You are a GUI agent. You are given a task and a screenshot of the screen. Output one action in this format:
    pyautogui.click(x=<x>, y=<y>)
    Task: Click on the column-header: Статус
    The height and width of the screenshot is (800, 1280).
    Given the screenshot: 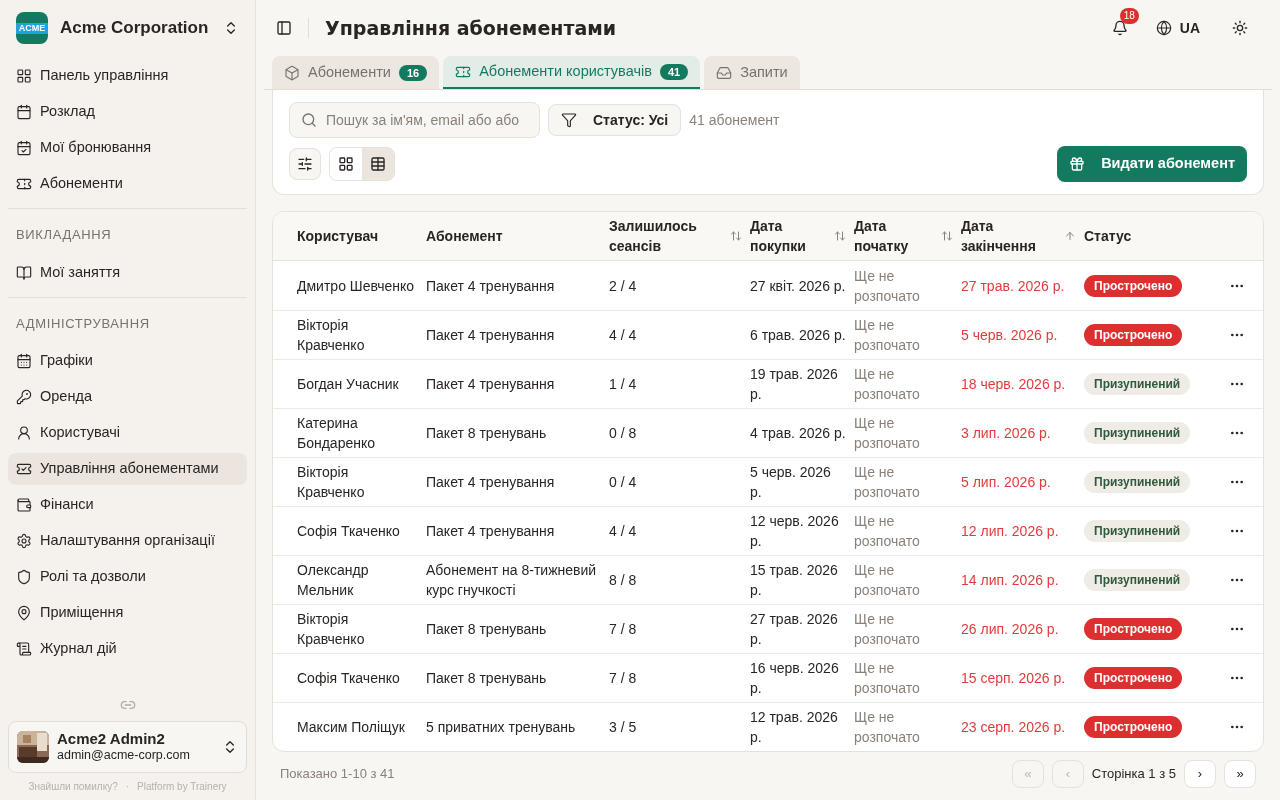 What is the action you would take?
    pyautogui.click(x=1143, y=236)
    